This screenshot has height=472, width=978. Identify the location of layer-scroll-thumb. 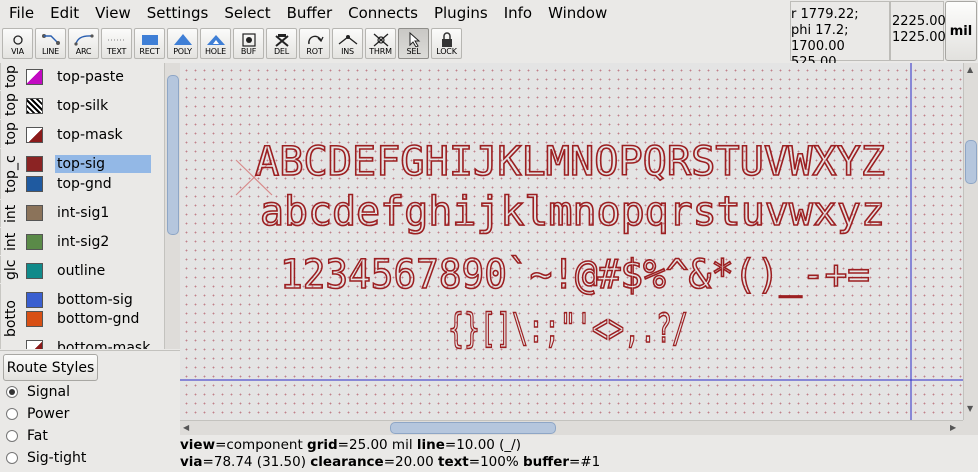
(173, 155).